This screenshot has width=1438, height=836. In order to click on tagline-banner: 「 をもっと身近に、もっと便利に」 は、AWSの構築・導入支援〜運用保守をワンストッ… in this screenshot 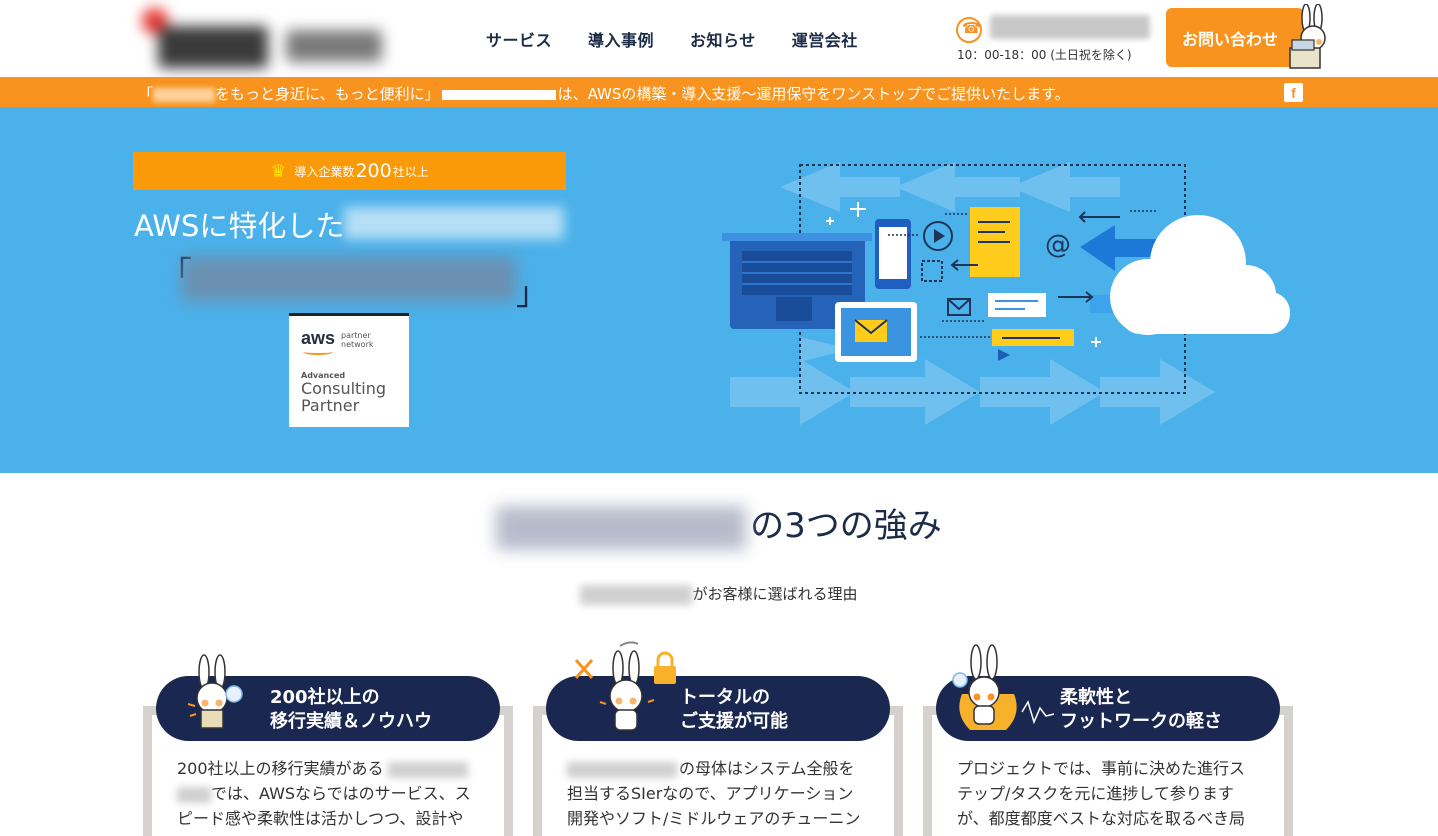, I will do `click(719, 92)`.